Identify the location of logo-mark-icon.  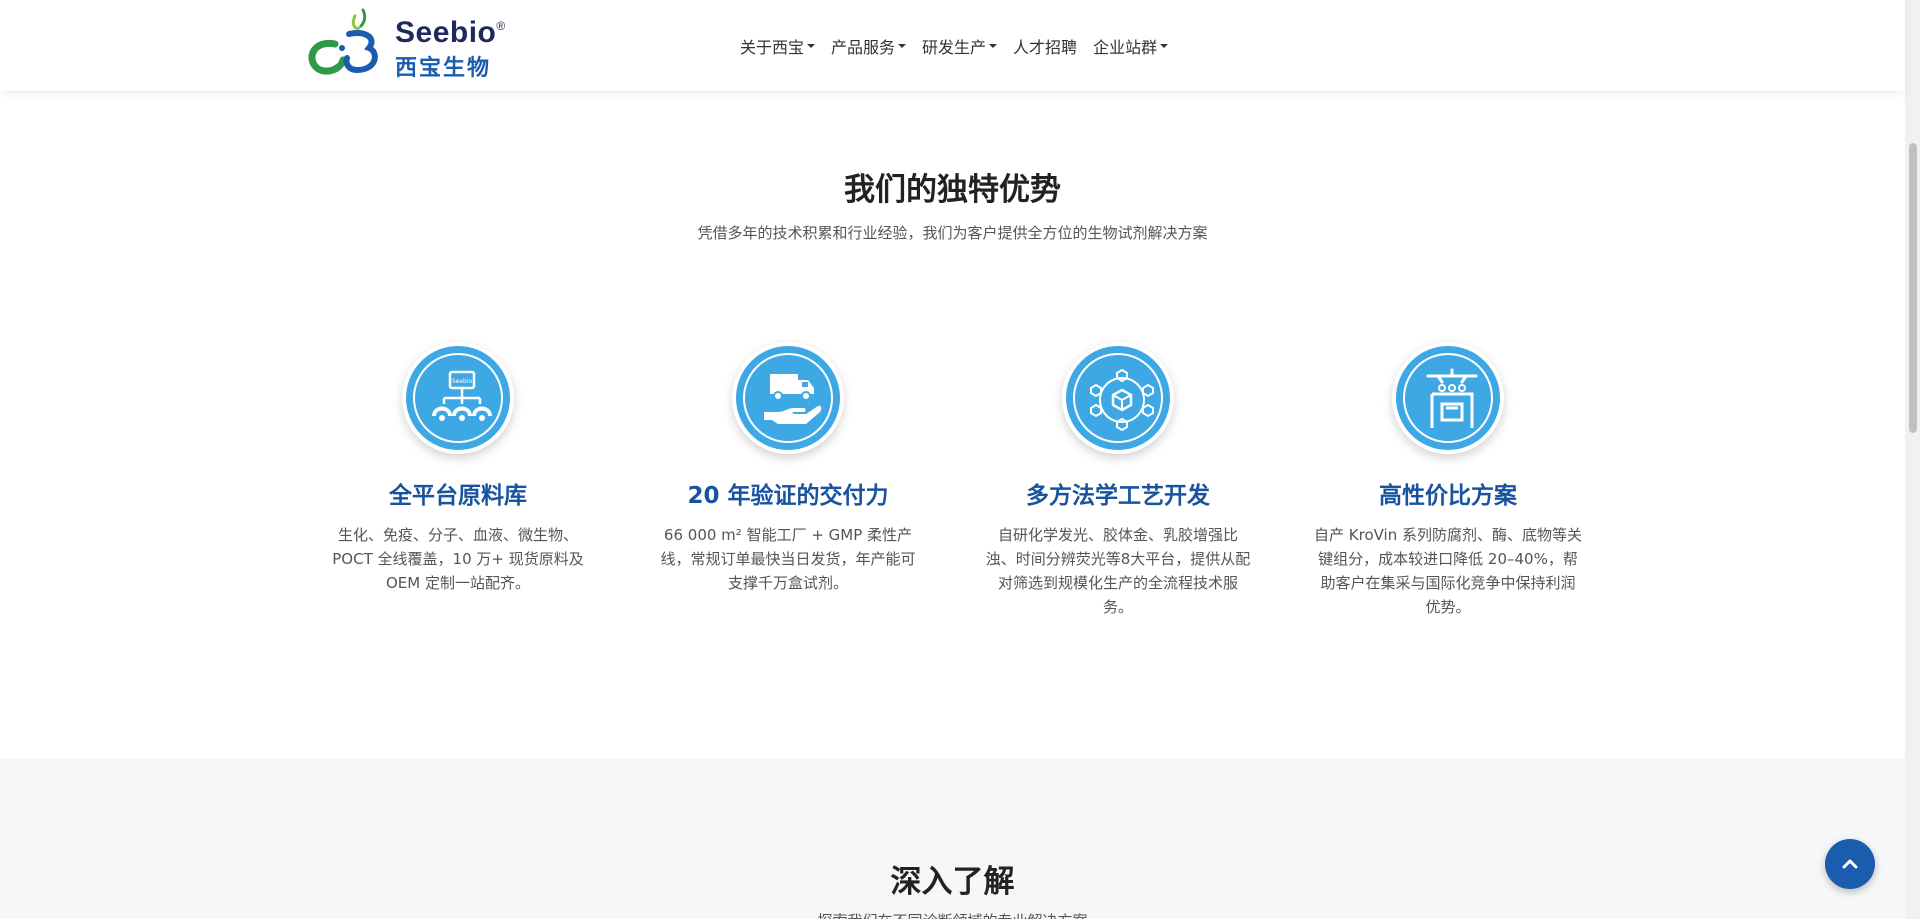
(343, 41).